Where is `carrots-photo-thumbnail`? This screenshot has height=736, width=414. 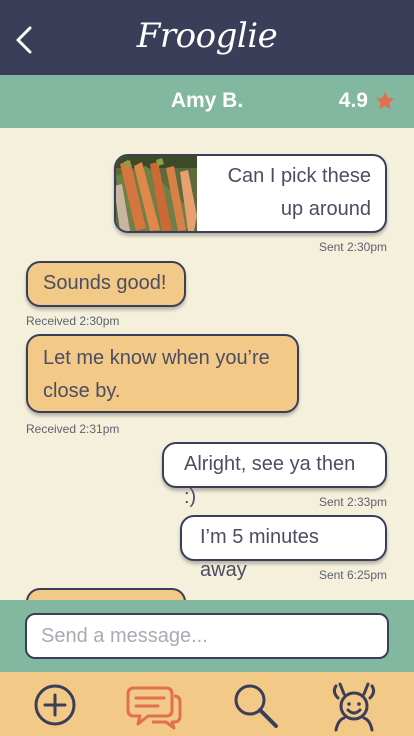
carrots-photo-thumbnail is located at coordinates (156, 193).